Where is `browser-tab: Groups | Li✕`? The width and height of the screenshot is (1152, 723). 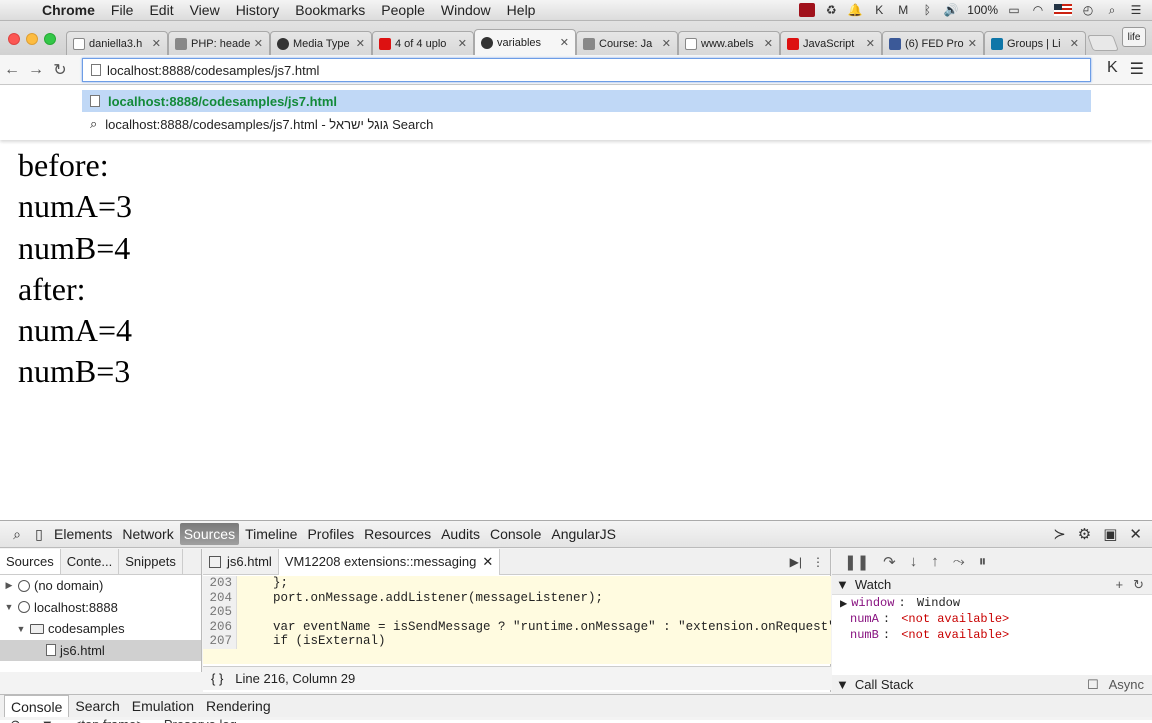
browser-tab: Groups | Li✕ is located at coordinates (1035, 43).